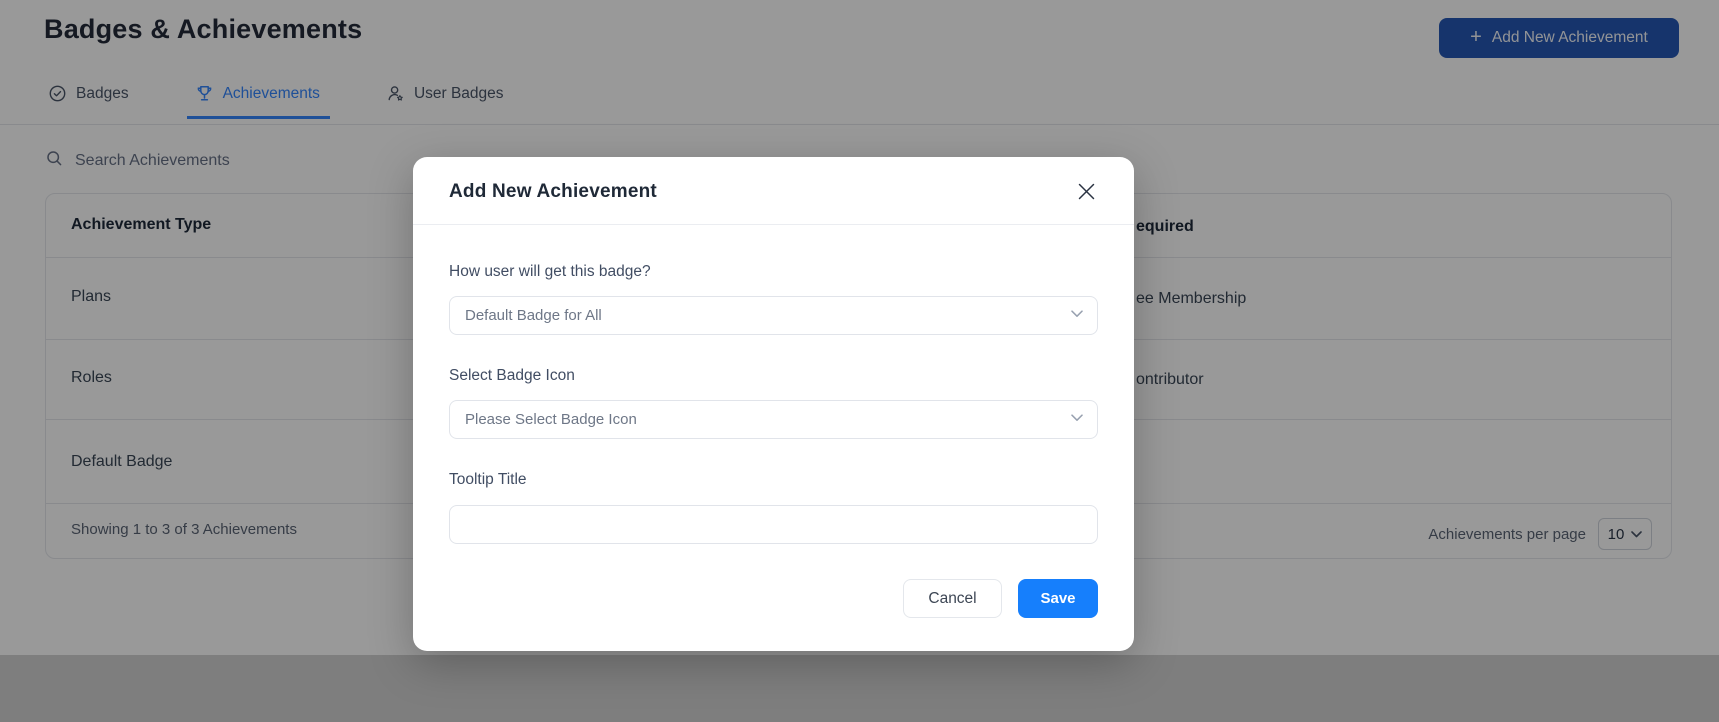  I want to click on modal-header-divider, so click(773, 224).